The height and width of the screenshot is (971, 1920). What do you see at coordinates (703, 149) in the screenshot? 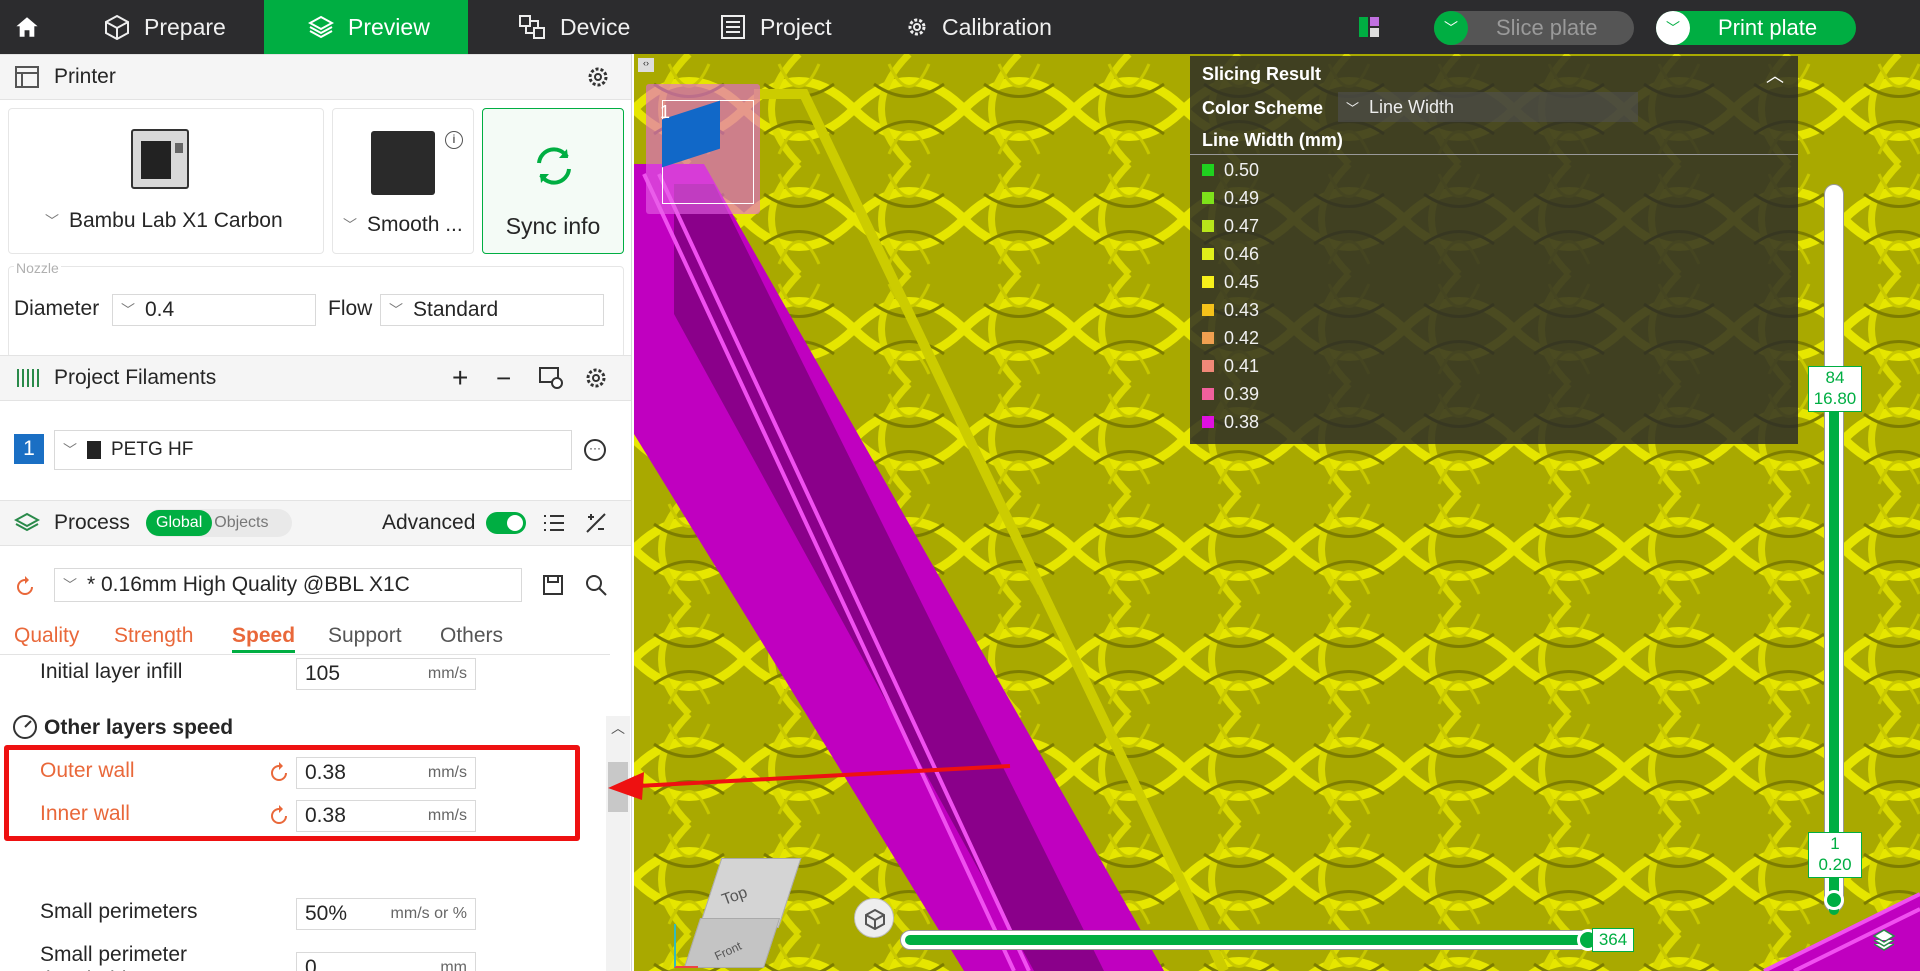
I see `plate-thumbnail: 1` at bounding box center [703, 149].